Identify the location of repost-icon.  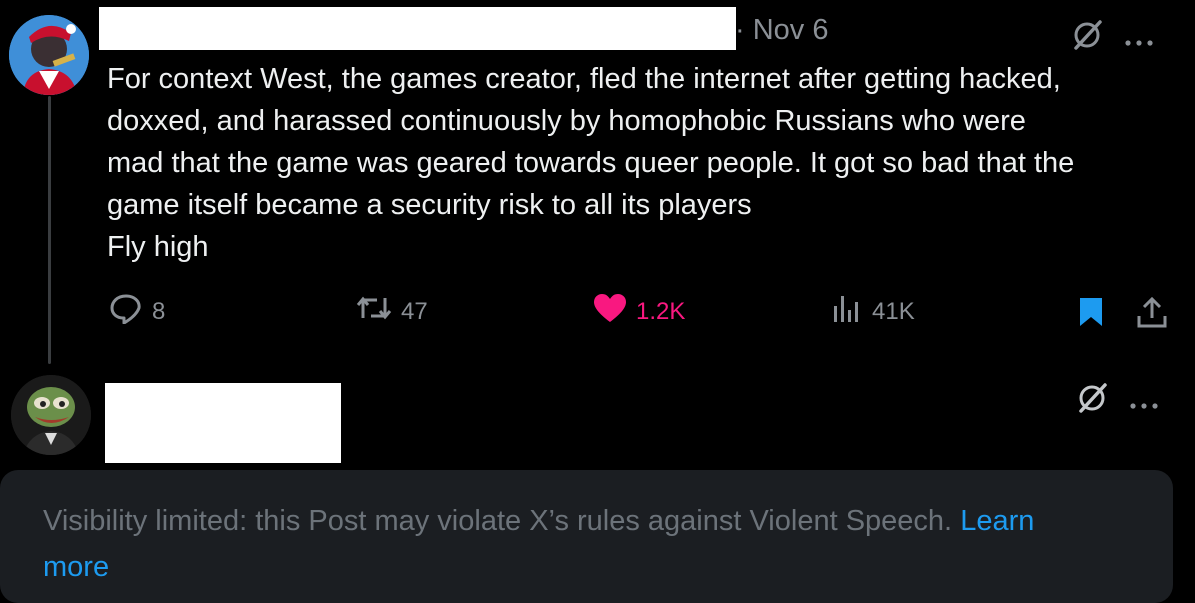
(374, 311).